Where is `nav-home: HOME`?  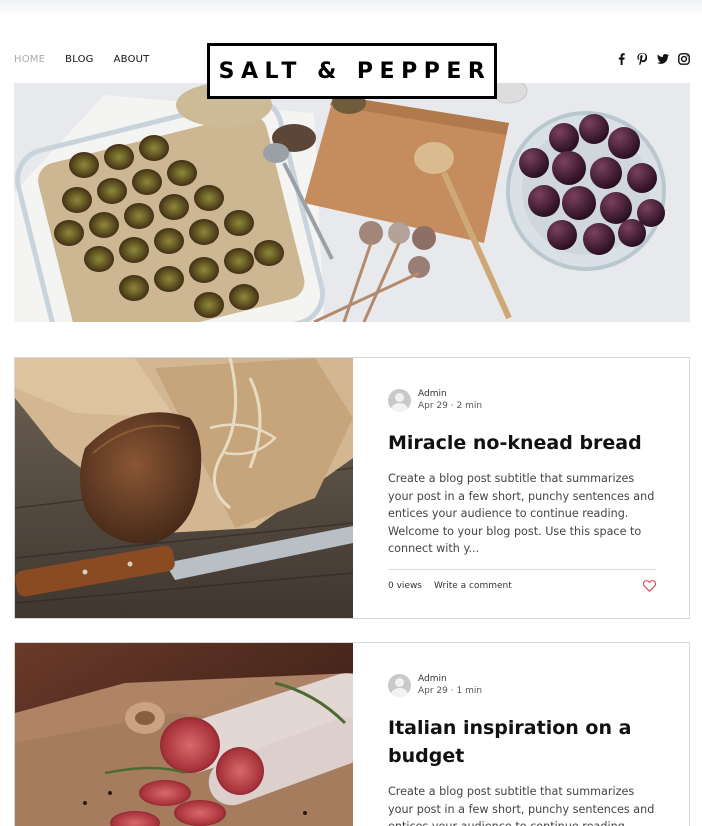 nav-home: HOME is located at coordinates (29, 59).